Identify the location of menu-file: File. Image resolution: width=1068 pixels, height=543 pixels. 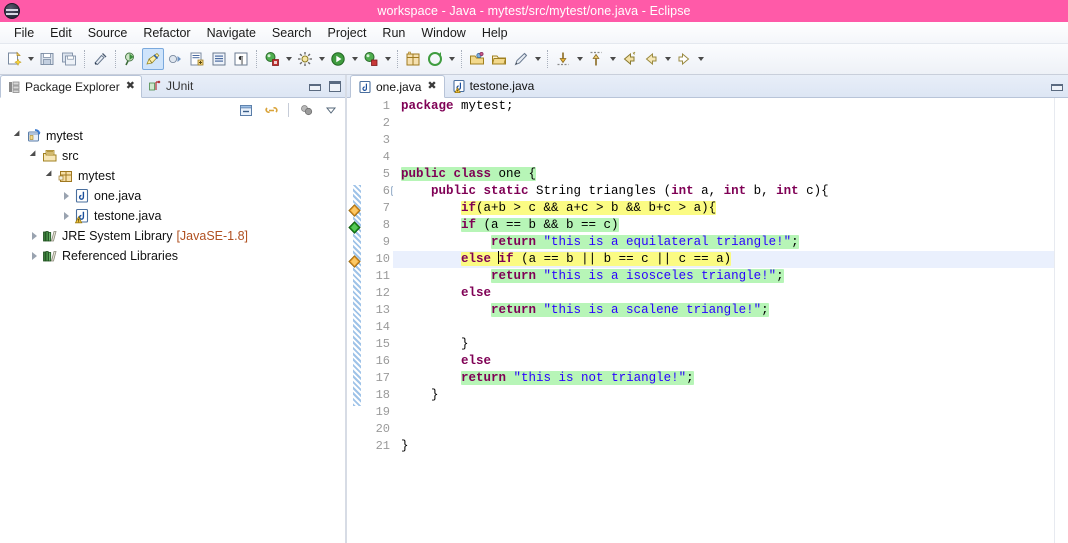
(24, 33).